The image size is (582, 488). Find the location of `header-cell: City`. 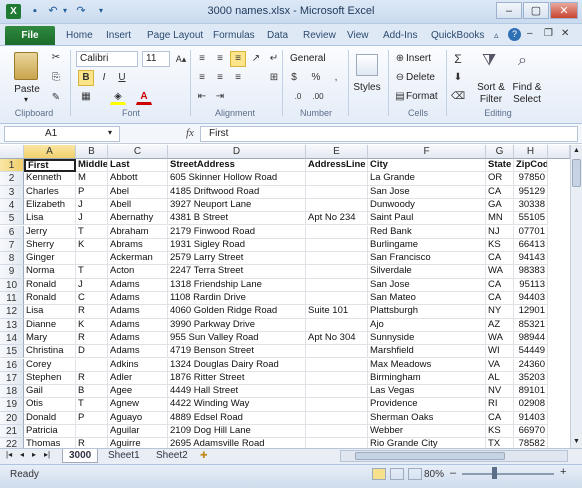

header-cell: City is located at coordinates (427, 166).